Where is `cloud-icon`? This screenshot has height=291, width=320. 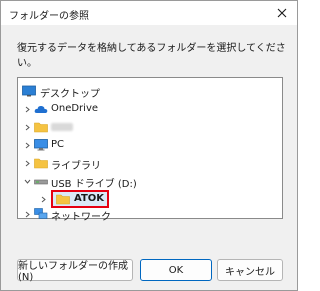 cloud-icon is located at coordinates (41, 109).